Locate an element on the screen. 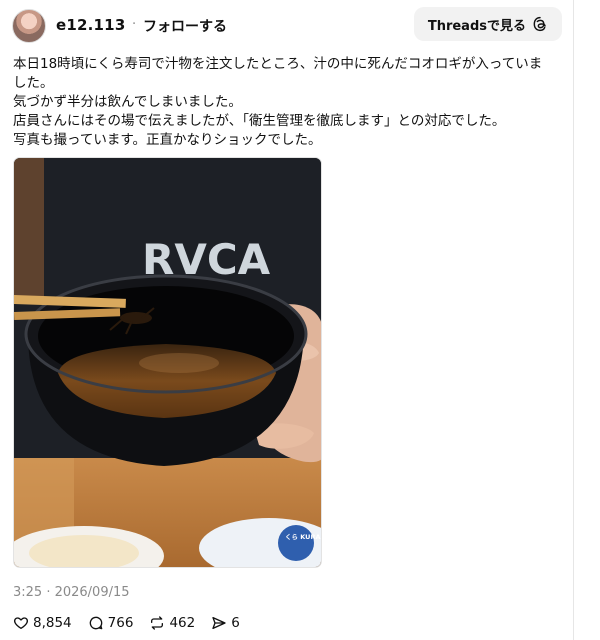 This screenshot has height=640, width=600. comment-bubble-icon is located at coordinates (95, 623).